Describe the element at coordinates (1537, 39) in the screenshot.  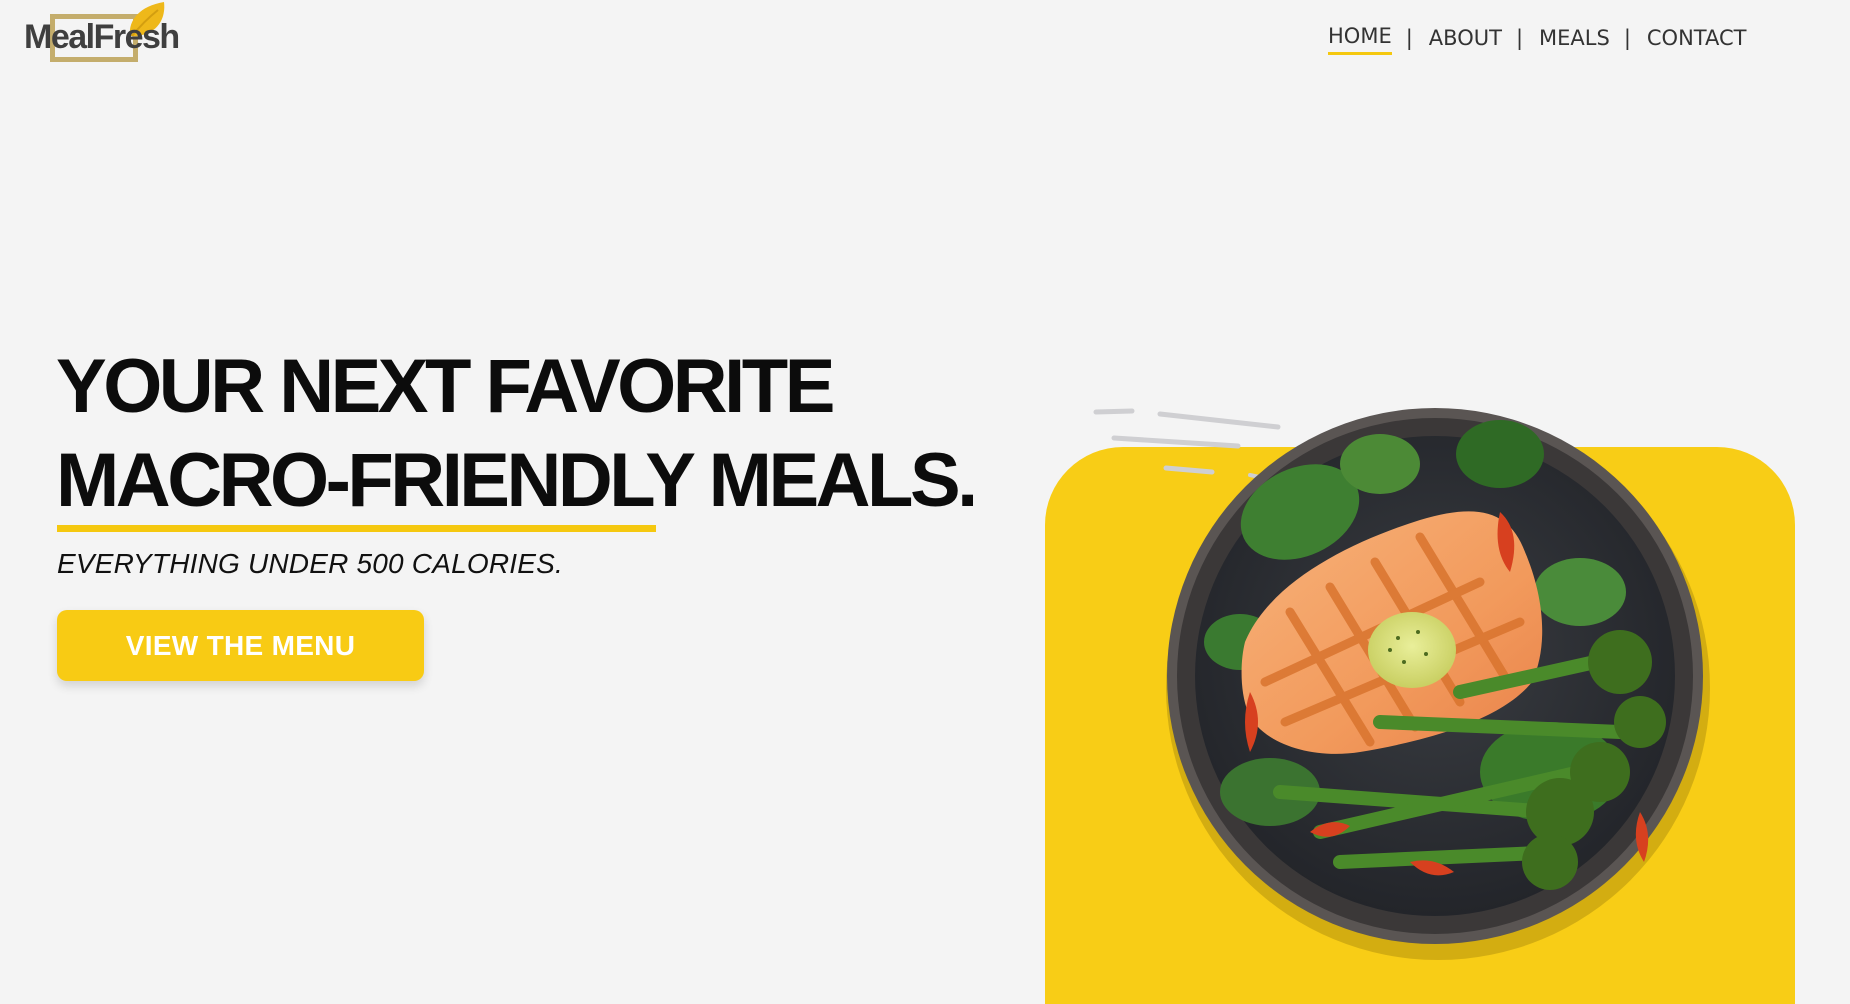
I see `main-nav: HOME | ABOUT | MEALS | CONTACT` at that location.